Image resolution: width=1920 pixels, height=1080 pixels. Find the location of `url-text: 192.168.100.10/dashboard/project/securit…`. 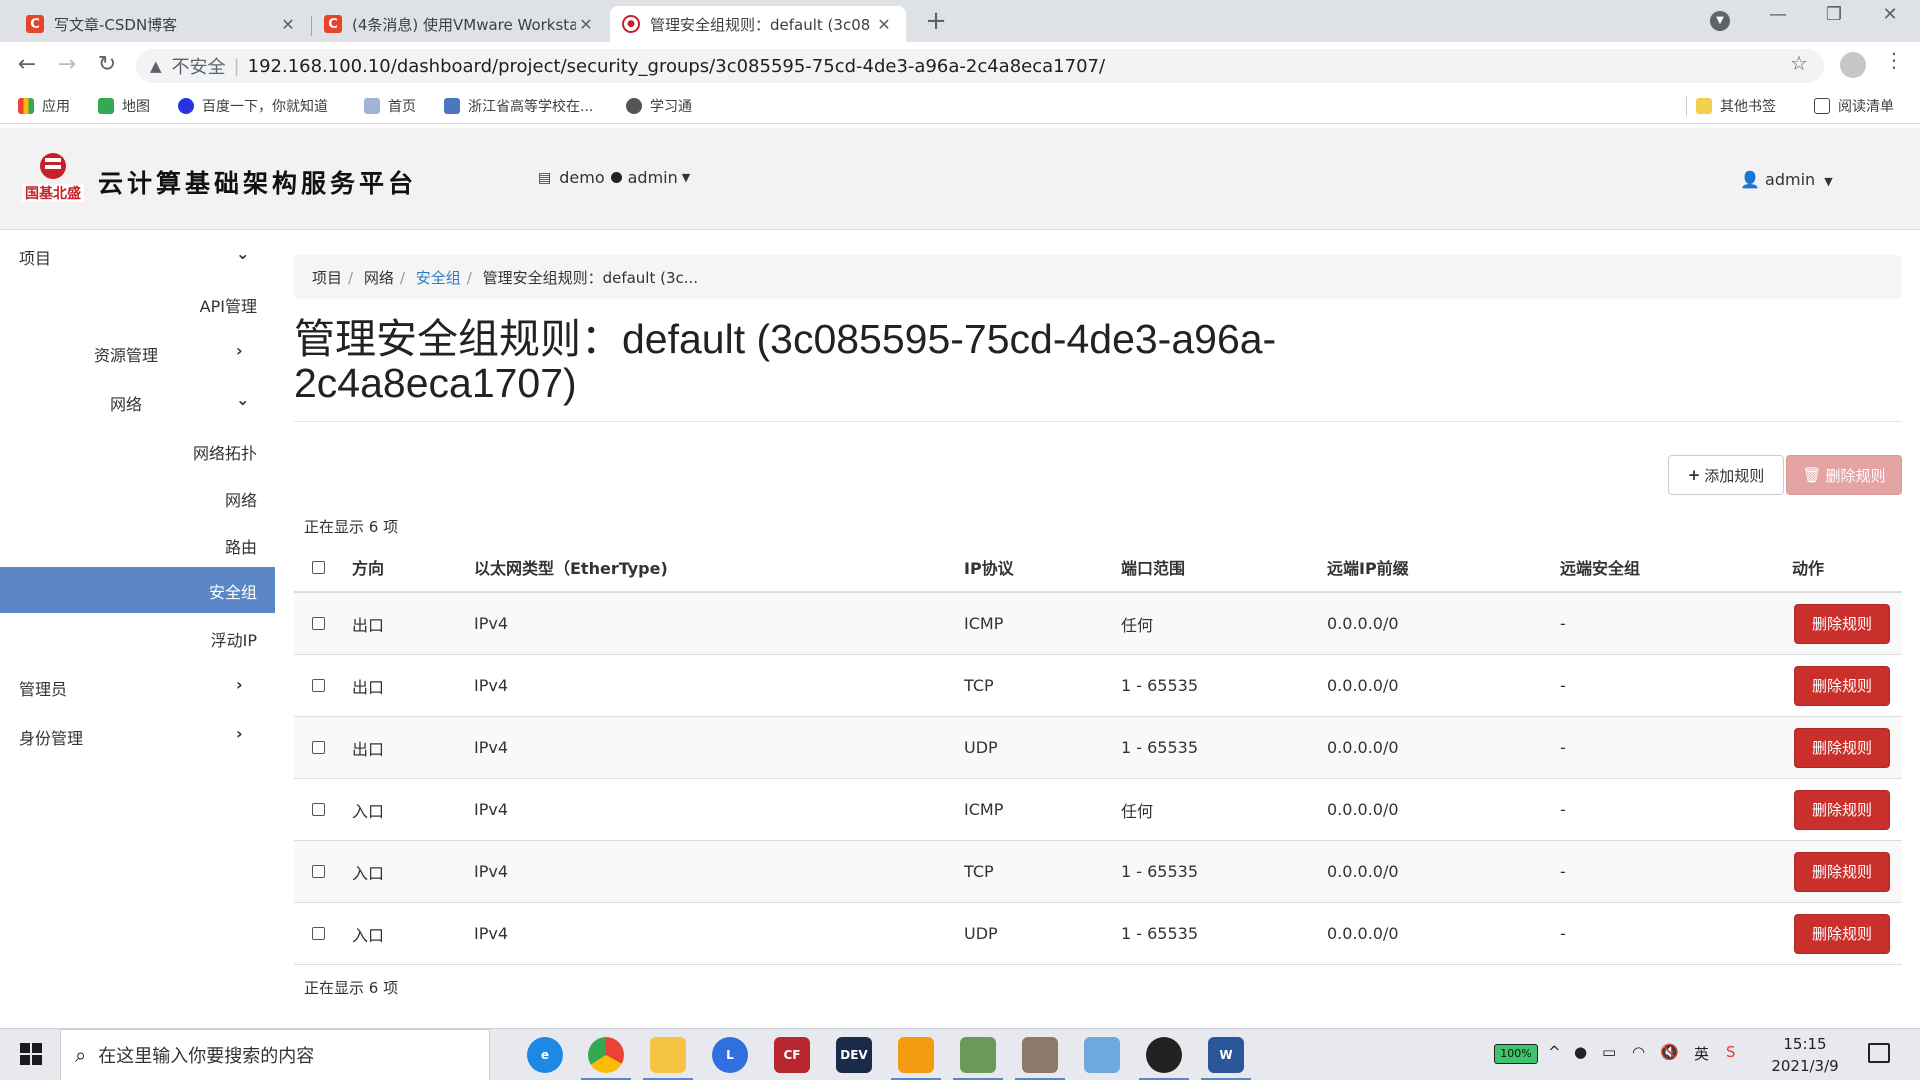

url-text: 192.168.100.10/dashboard/project/securit… is located at coordinates (676, 66).